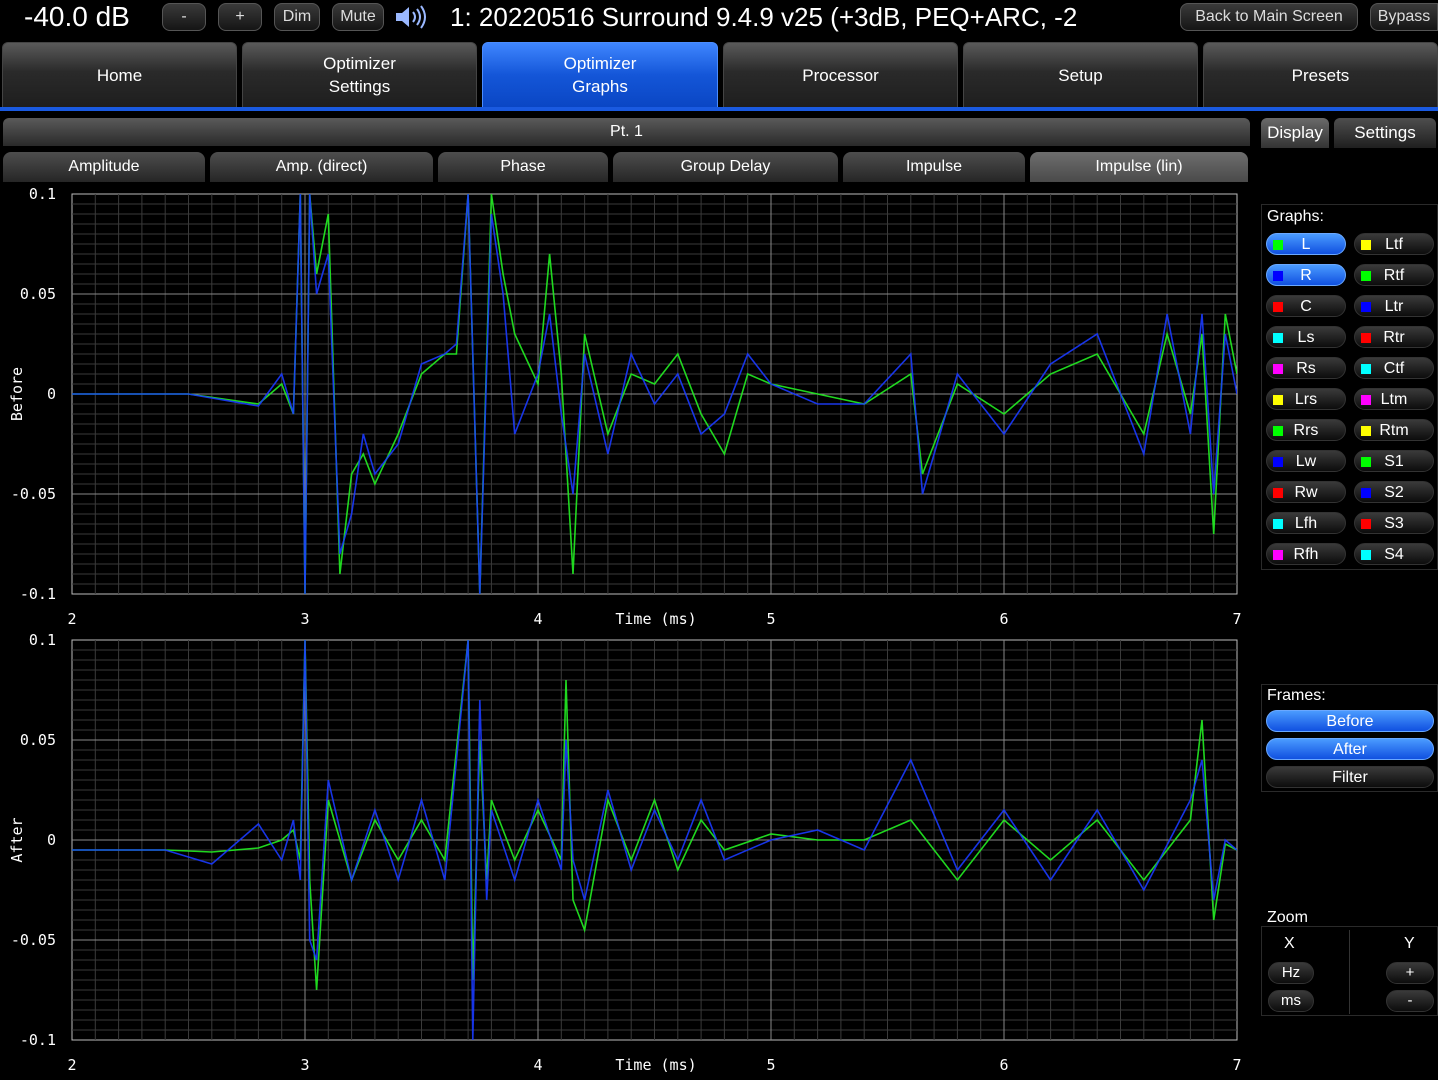 The height and width of the screenshot is (1080, 1438). I want to click on tab-optimizer-settings: Optimizer Settings, so click(359, 75).